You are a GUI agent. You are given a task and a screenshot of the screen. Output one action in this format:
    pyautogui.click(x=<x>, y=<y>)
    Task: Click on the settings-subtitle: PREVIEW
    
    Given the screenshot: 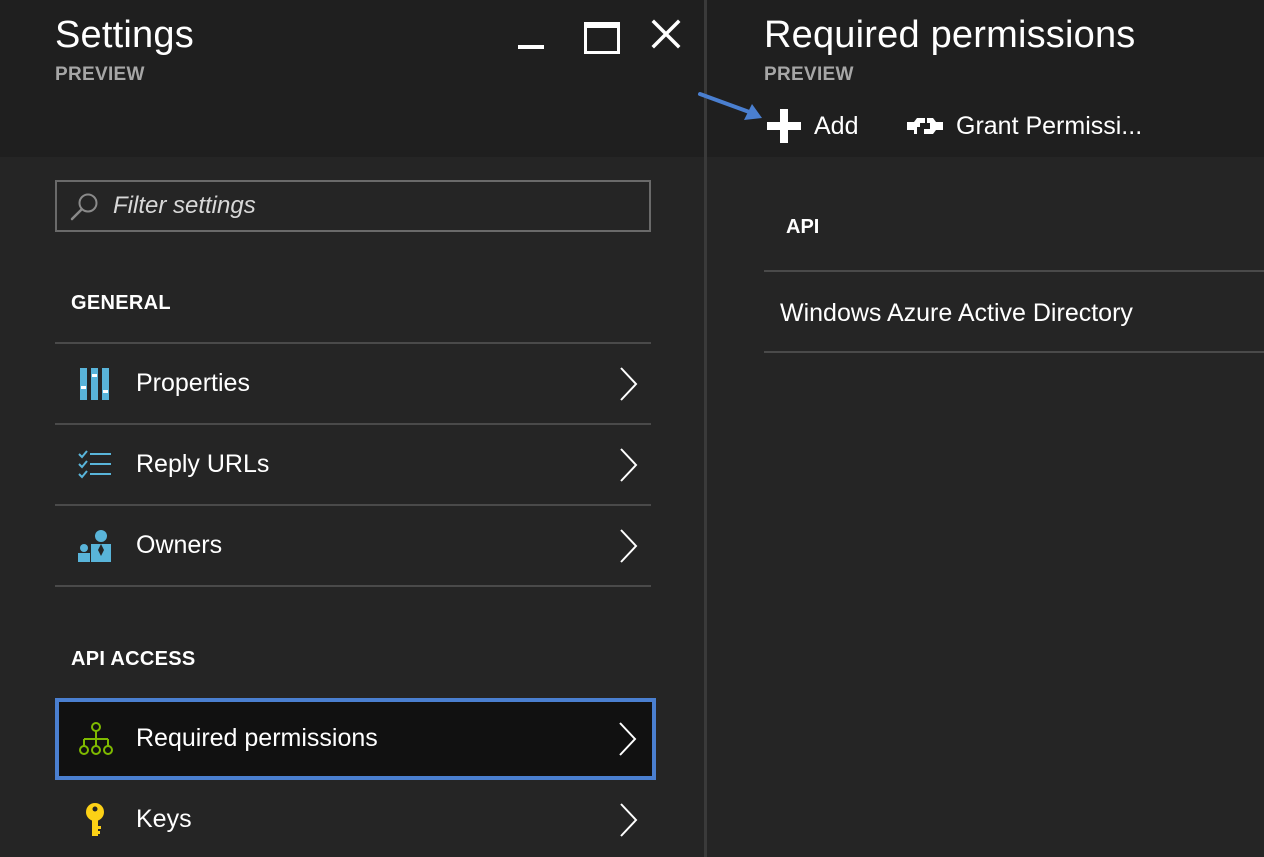 What is the action you would take?
    pyautogui.click(x=100, y=74)
    